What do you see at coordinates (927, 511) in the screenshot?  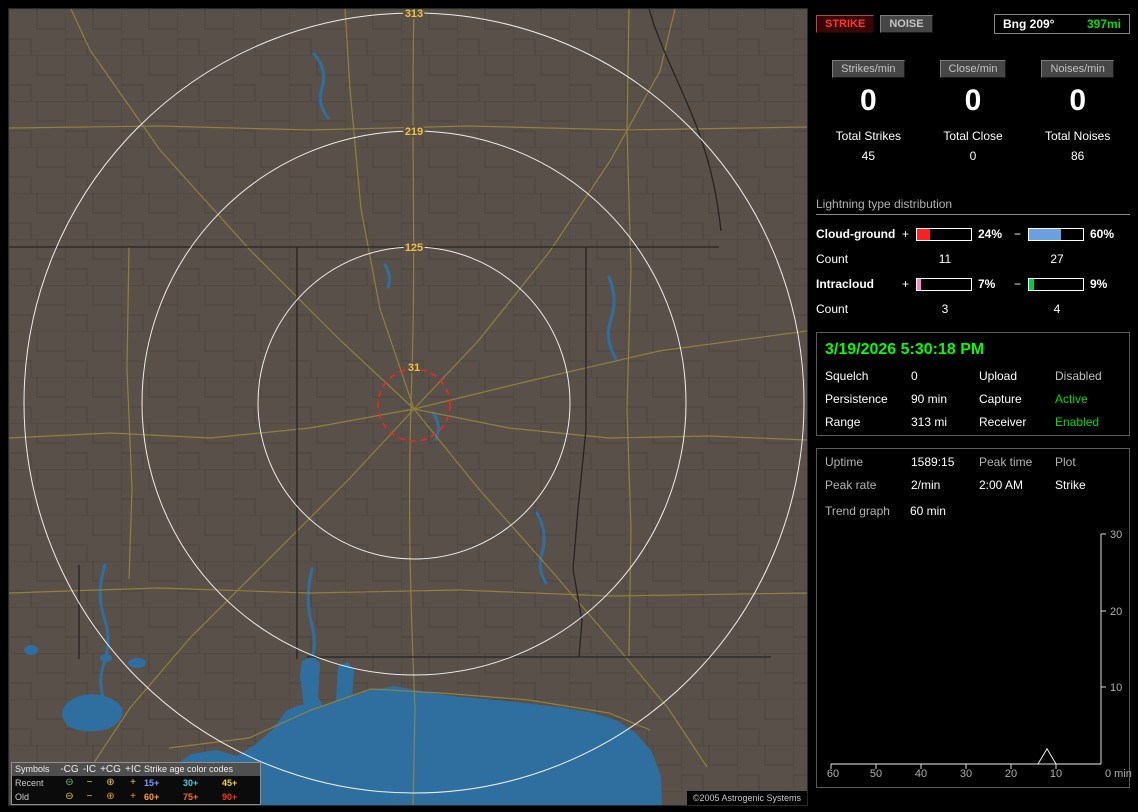 I see `trend-graph-window: 60 min` at bounding box center [927, 511].